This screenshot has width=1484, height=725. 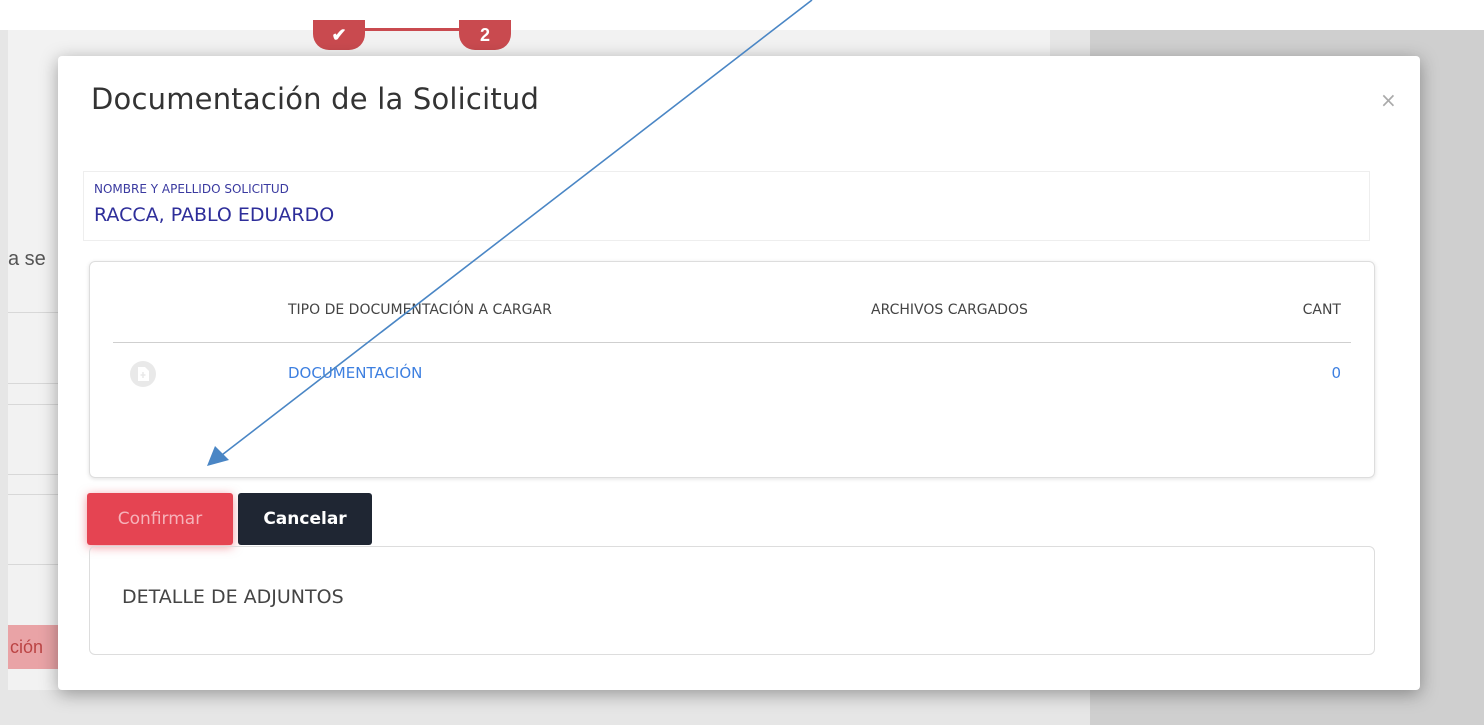 I want to click on file-glyph, so click(x=143, y=374).